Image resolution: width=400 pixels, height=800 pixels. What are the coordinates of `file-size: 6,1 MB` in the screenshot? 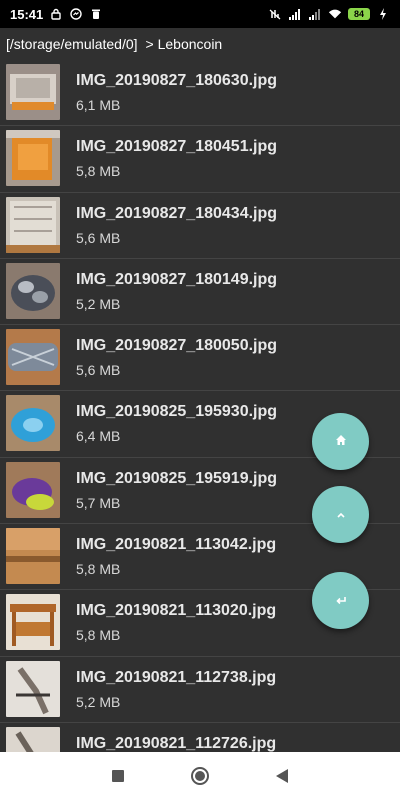 It's located at (98, 105).